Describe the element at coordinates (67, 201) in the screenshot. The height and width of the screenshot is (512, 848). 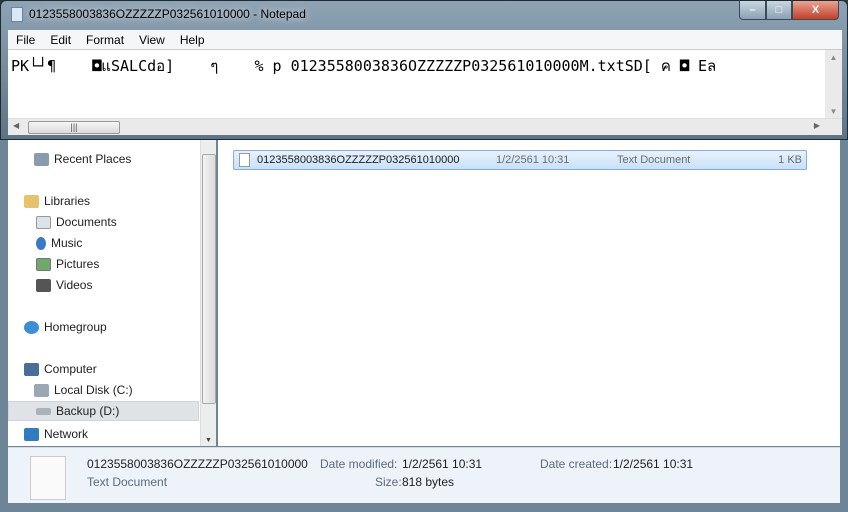
I see `nav-label: Libraries` at that location.